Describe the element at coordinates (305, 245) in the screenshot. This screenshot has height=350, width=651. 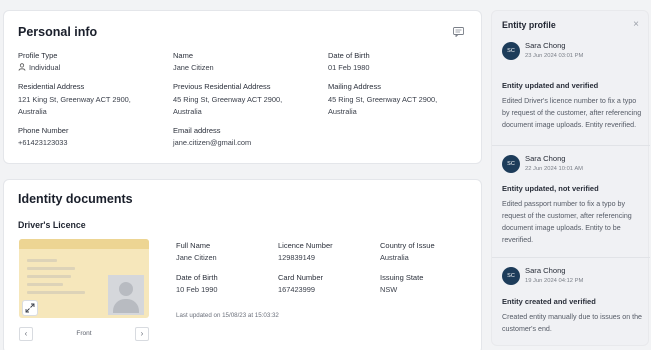
I see `licence-number-label: Licence Number` at that location.